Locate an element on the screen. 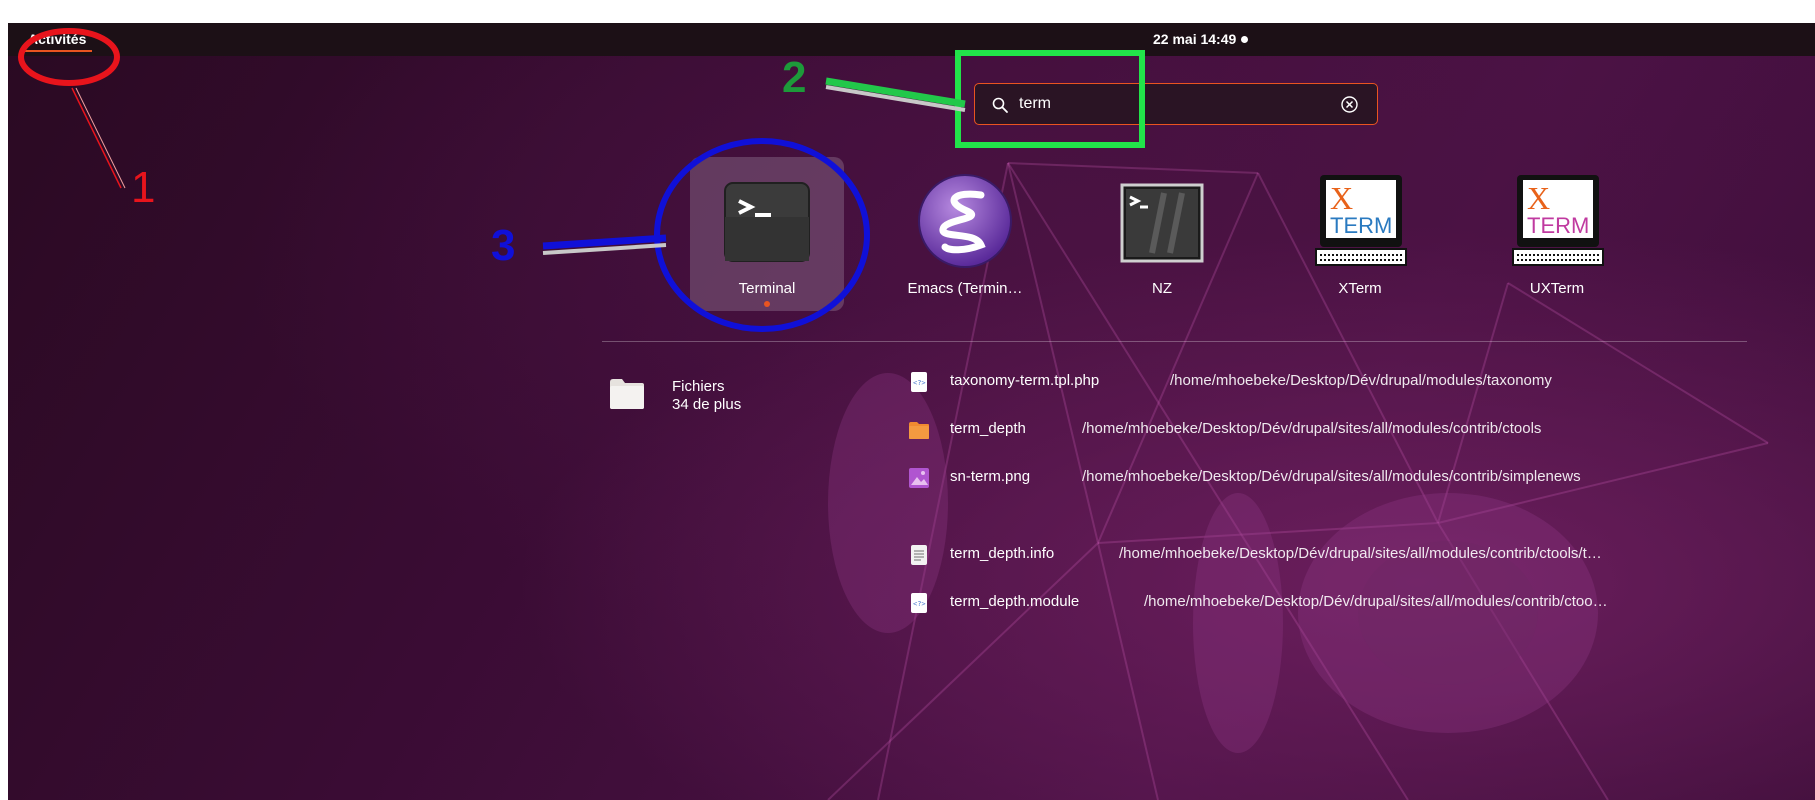  clear-search-icon is located at coordinates (1349, 104).